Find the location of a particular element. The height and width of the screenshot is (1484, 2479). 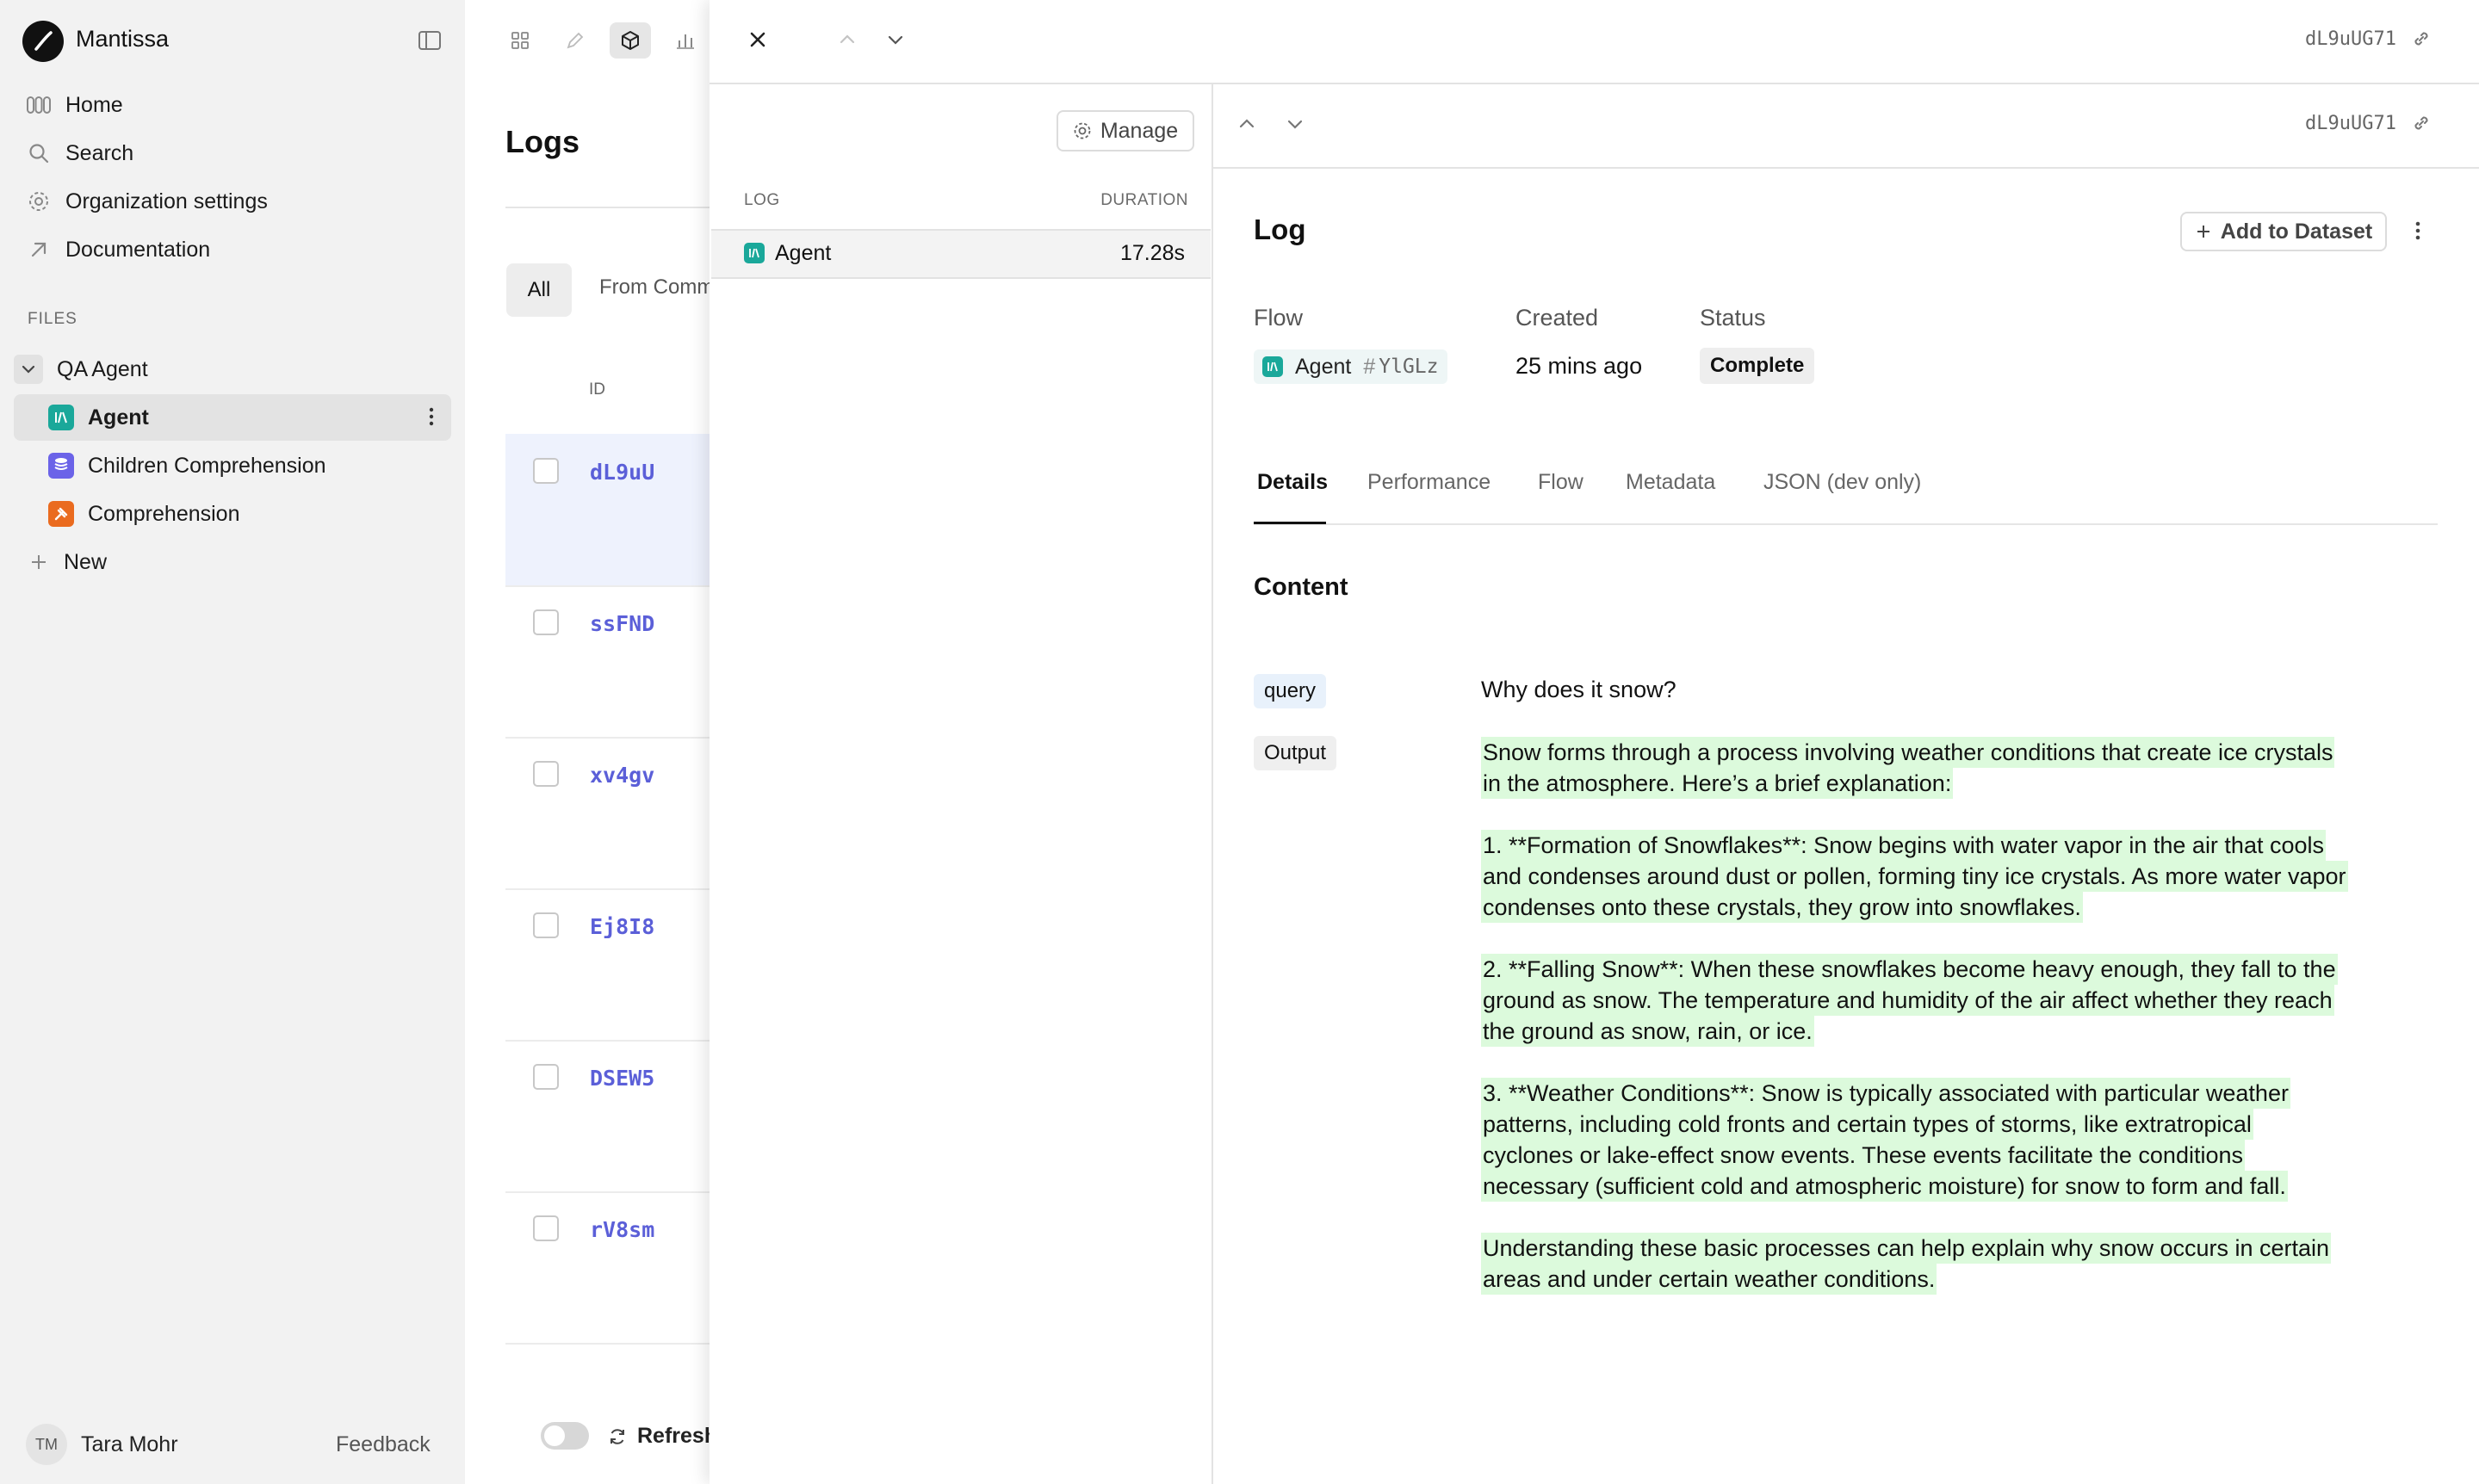

files-section-label: FILES is located at coordinates (52, 319).